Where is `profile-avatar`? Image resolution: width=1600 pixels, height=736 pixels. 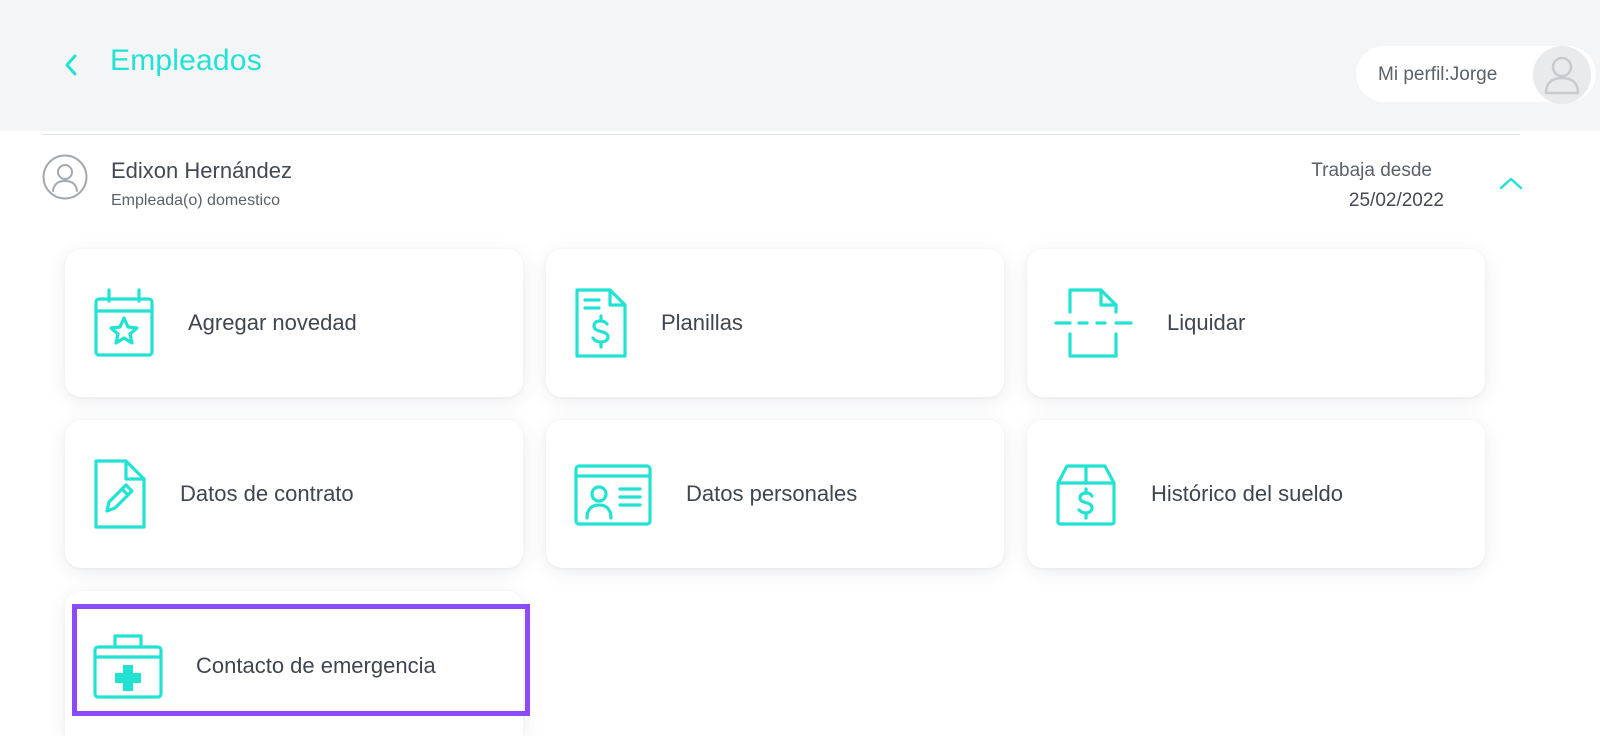
profile-avatar is located at coordinates (1562, 75).